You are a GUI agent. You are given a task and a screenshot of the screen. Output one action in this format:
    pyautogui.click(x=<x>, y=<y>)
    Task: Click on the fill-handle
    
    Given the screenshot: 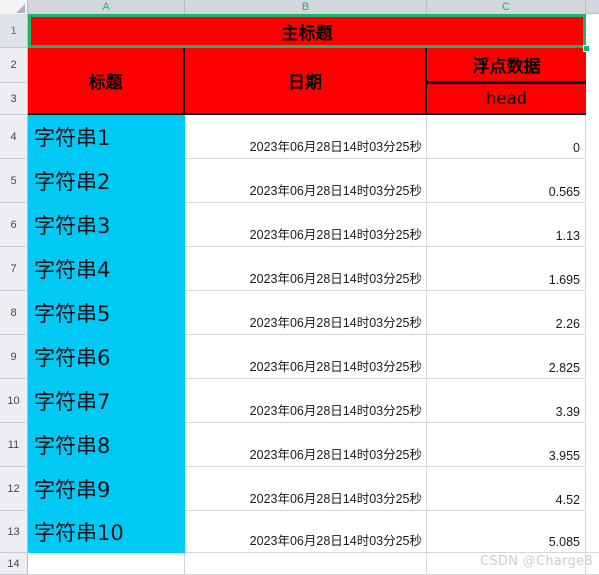 What is the action you would take?
    pyautogui.click(x=586, y=48)
    